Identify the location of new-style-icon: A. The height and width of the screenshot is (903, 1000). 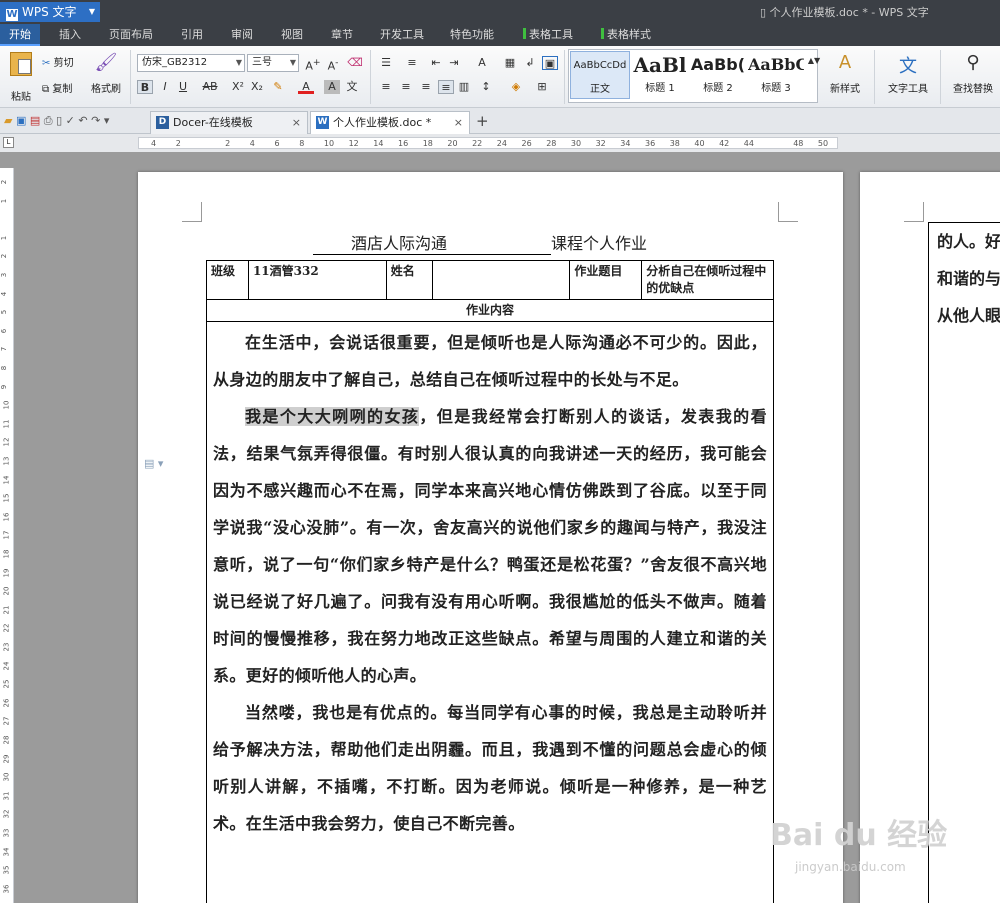
(845, 62).